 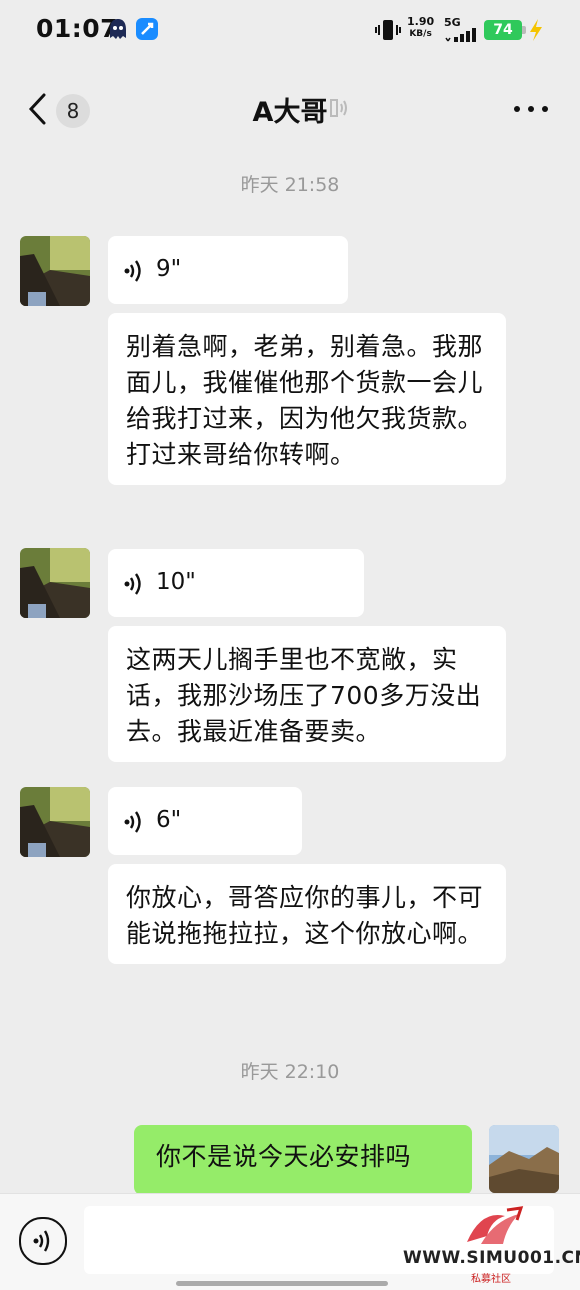 I want to click on signal-indicator: 5G, so click(x=462, y=29).